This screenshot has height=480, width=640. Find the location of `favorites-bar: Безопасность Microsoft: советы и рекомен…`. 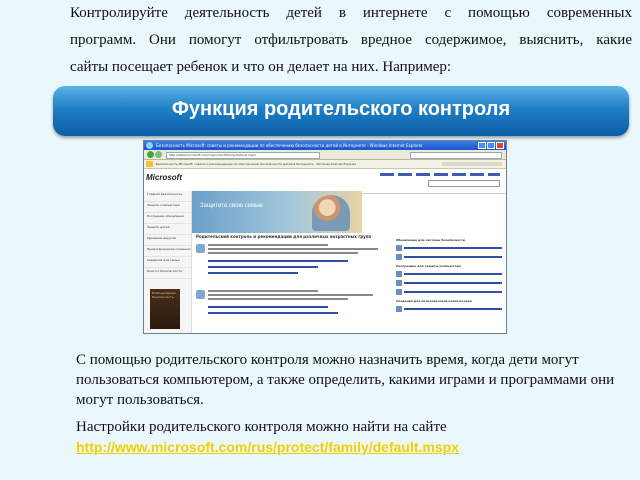

favorites-bar: Безопасность Microsoft: советы и рекомен… is located at coordinates (325, 164).